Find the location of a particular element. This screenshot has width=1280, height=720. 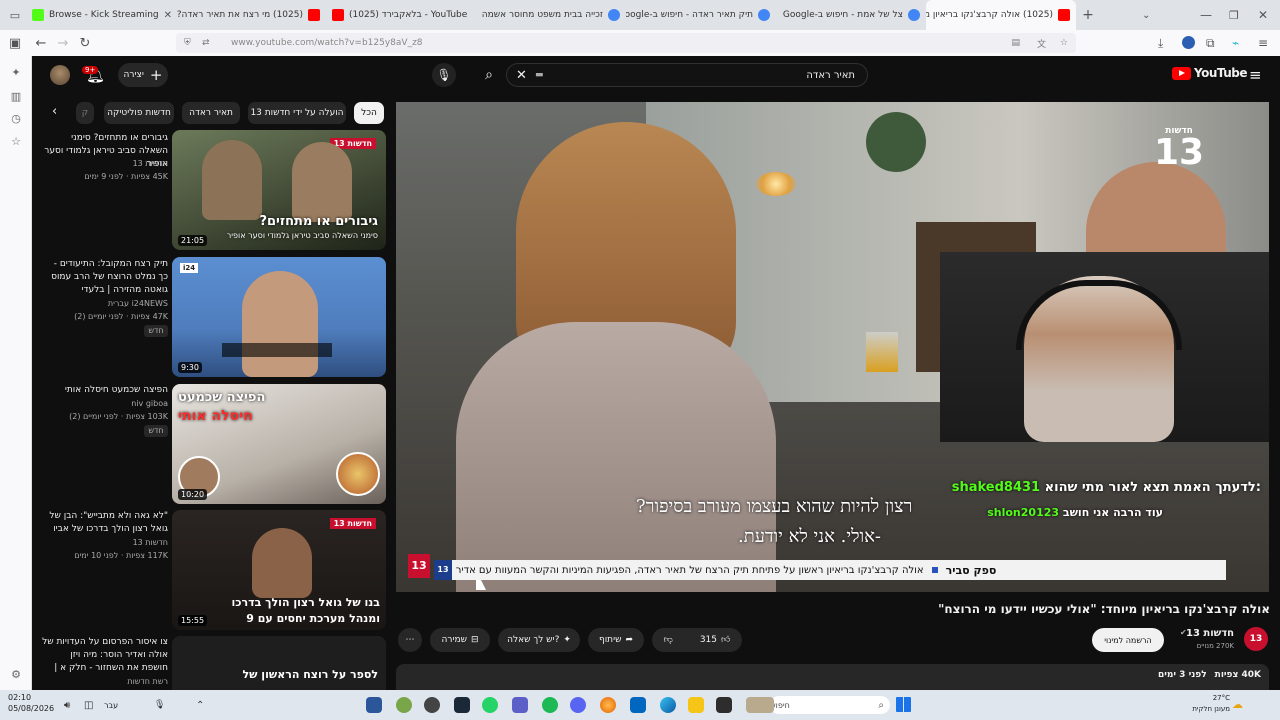

description-box: 40K צפיות לפני 3 ימים is located at coordinates (832, 677).